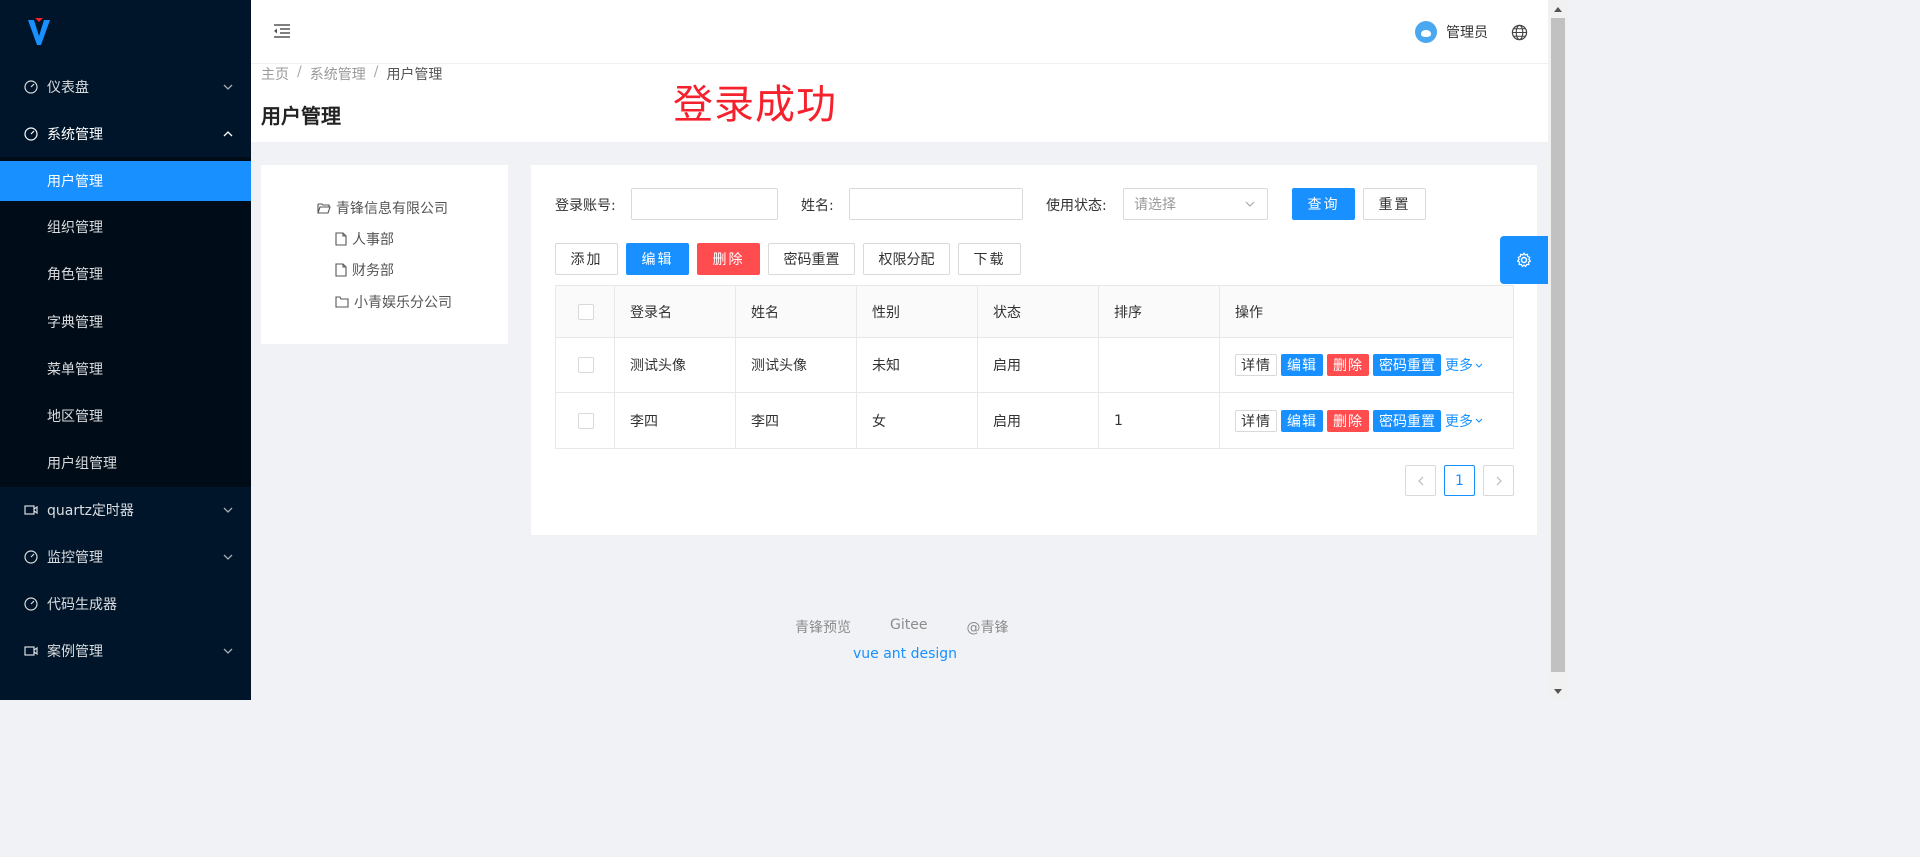 This screenshot has width=1920, height=857. Describe the element at coordinates (75, 558) in the screenshot. I see `menu-item-label: 监控管理` at that location.